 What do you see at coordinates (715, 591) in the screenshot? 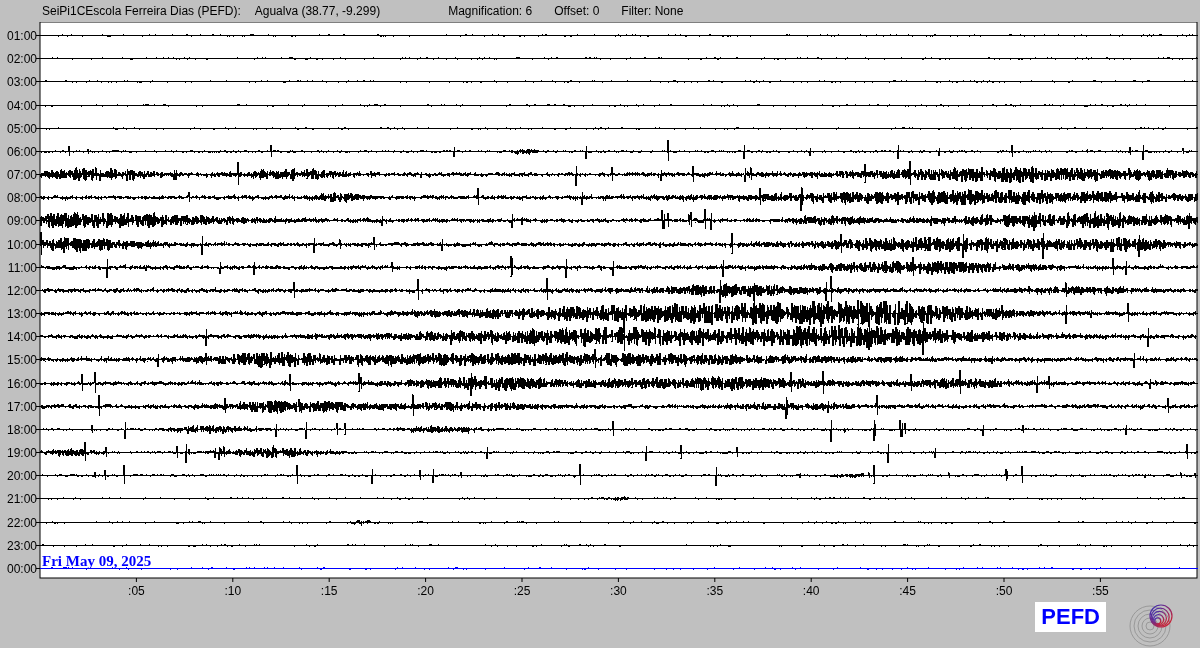
I see `minute-label: :35` at bounding box center [715, 591].